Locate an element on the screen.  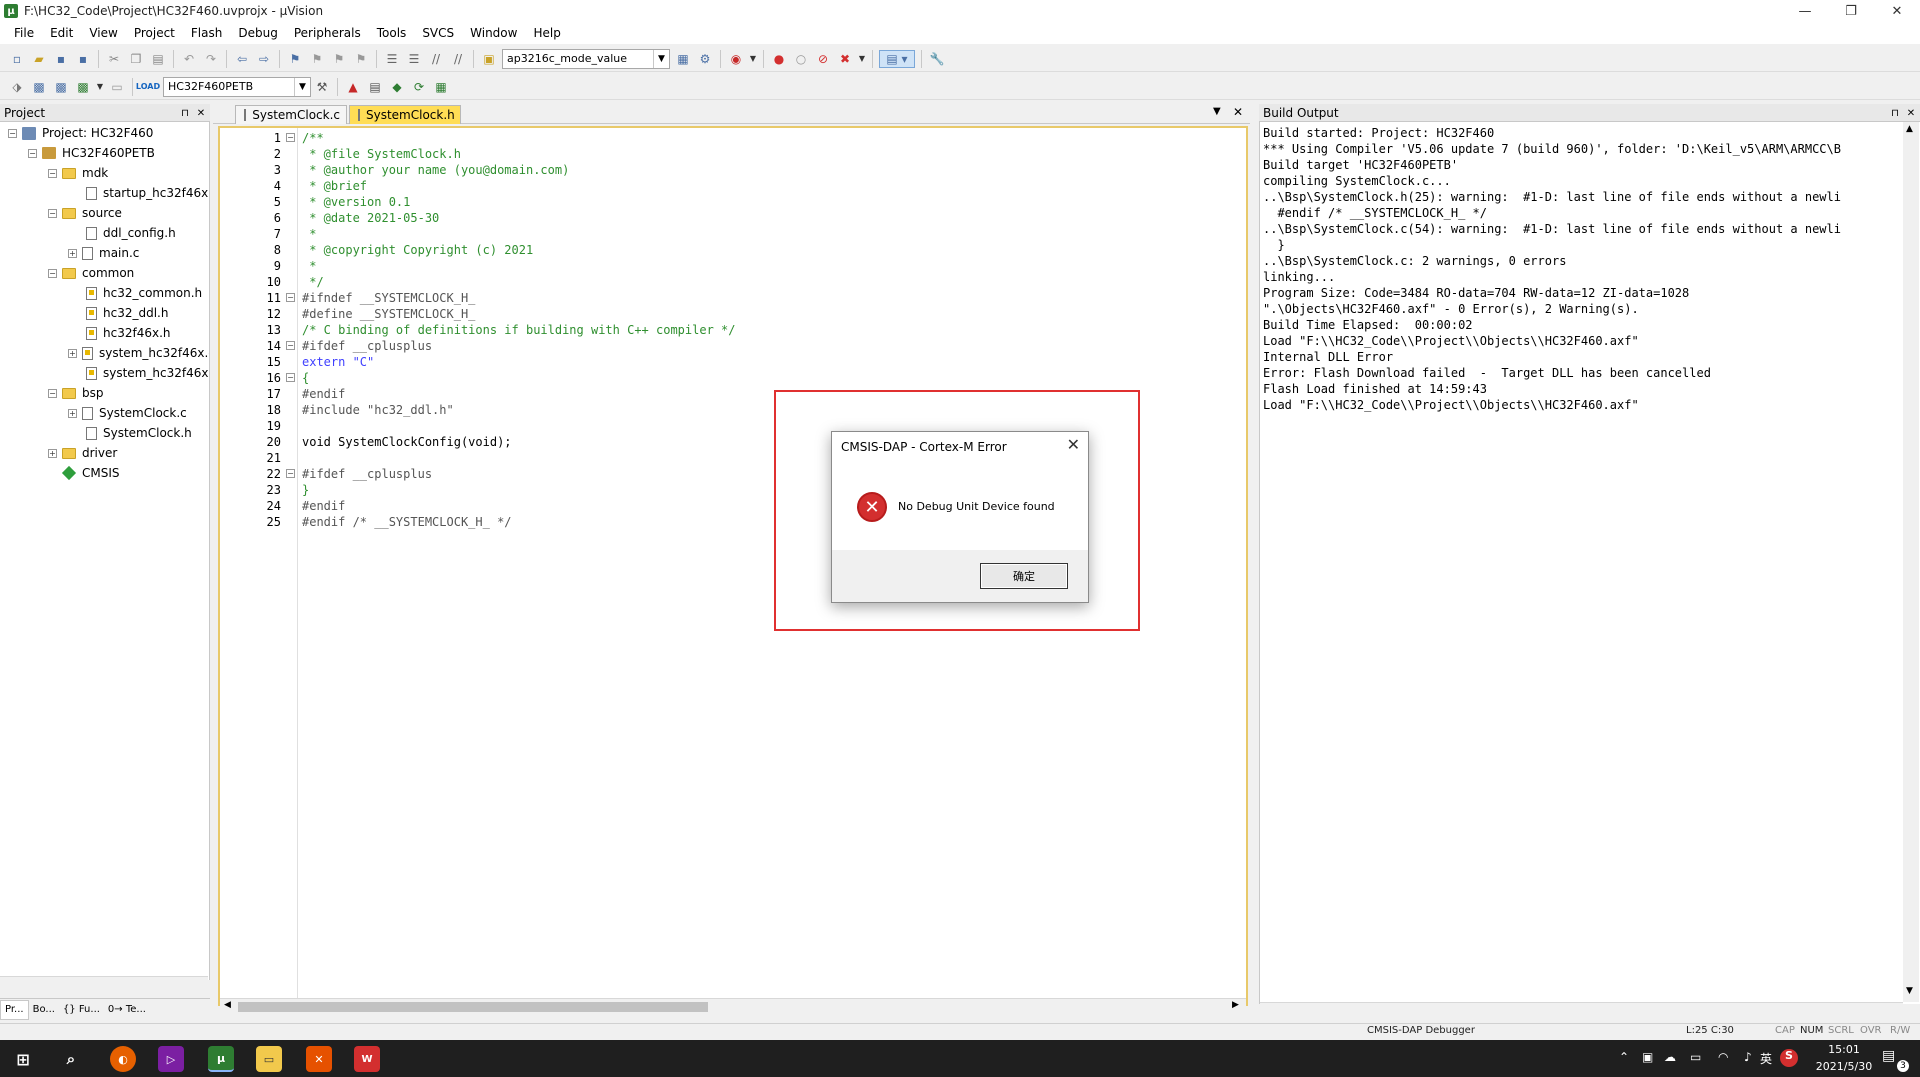
network-icon: ▣ is located at coordinates (1647, 1057).